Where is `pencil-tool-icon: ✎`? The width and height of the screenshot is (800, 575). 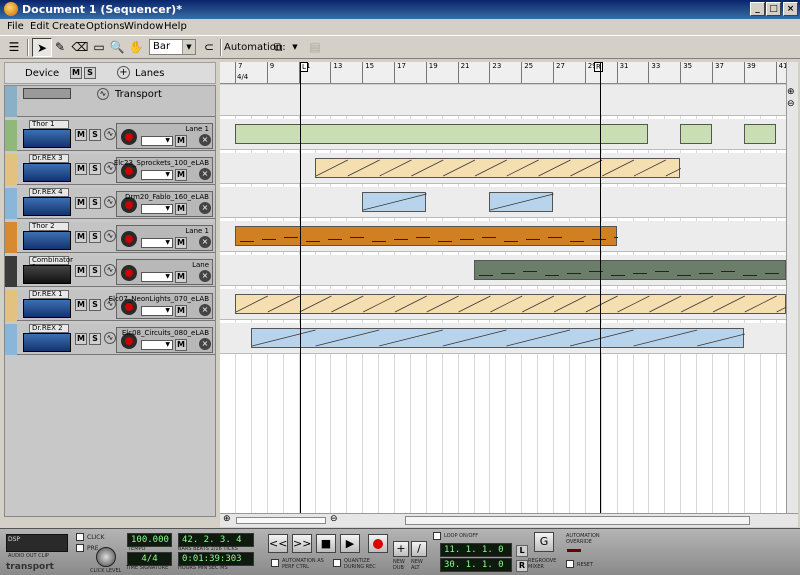
pencil-tool-icon: ✎ is located at coordinates (60, 47).